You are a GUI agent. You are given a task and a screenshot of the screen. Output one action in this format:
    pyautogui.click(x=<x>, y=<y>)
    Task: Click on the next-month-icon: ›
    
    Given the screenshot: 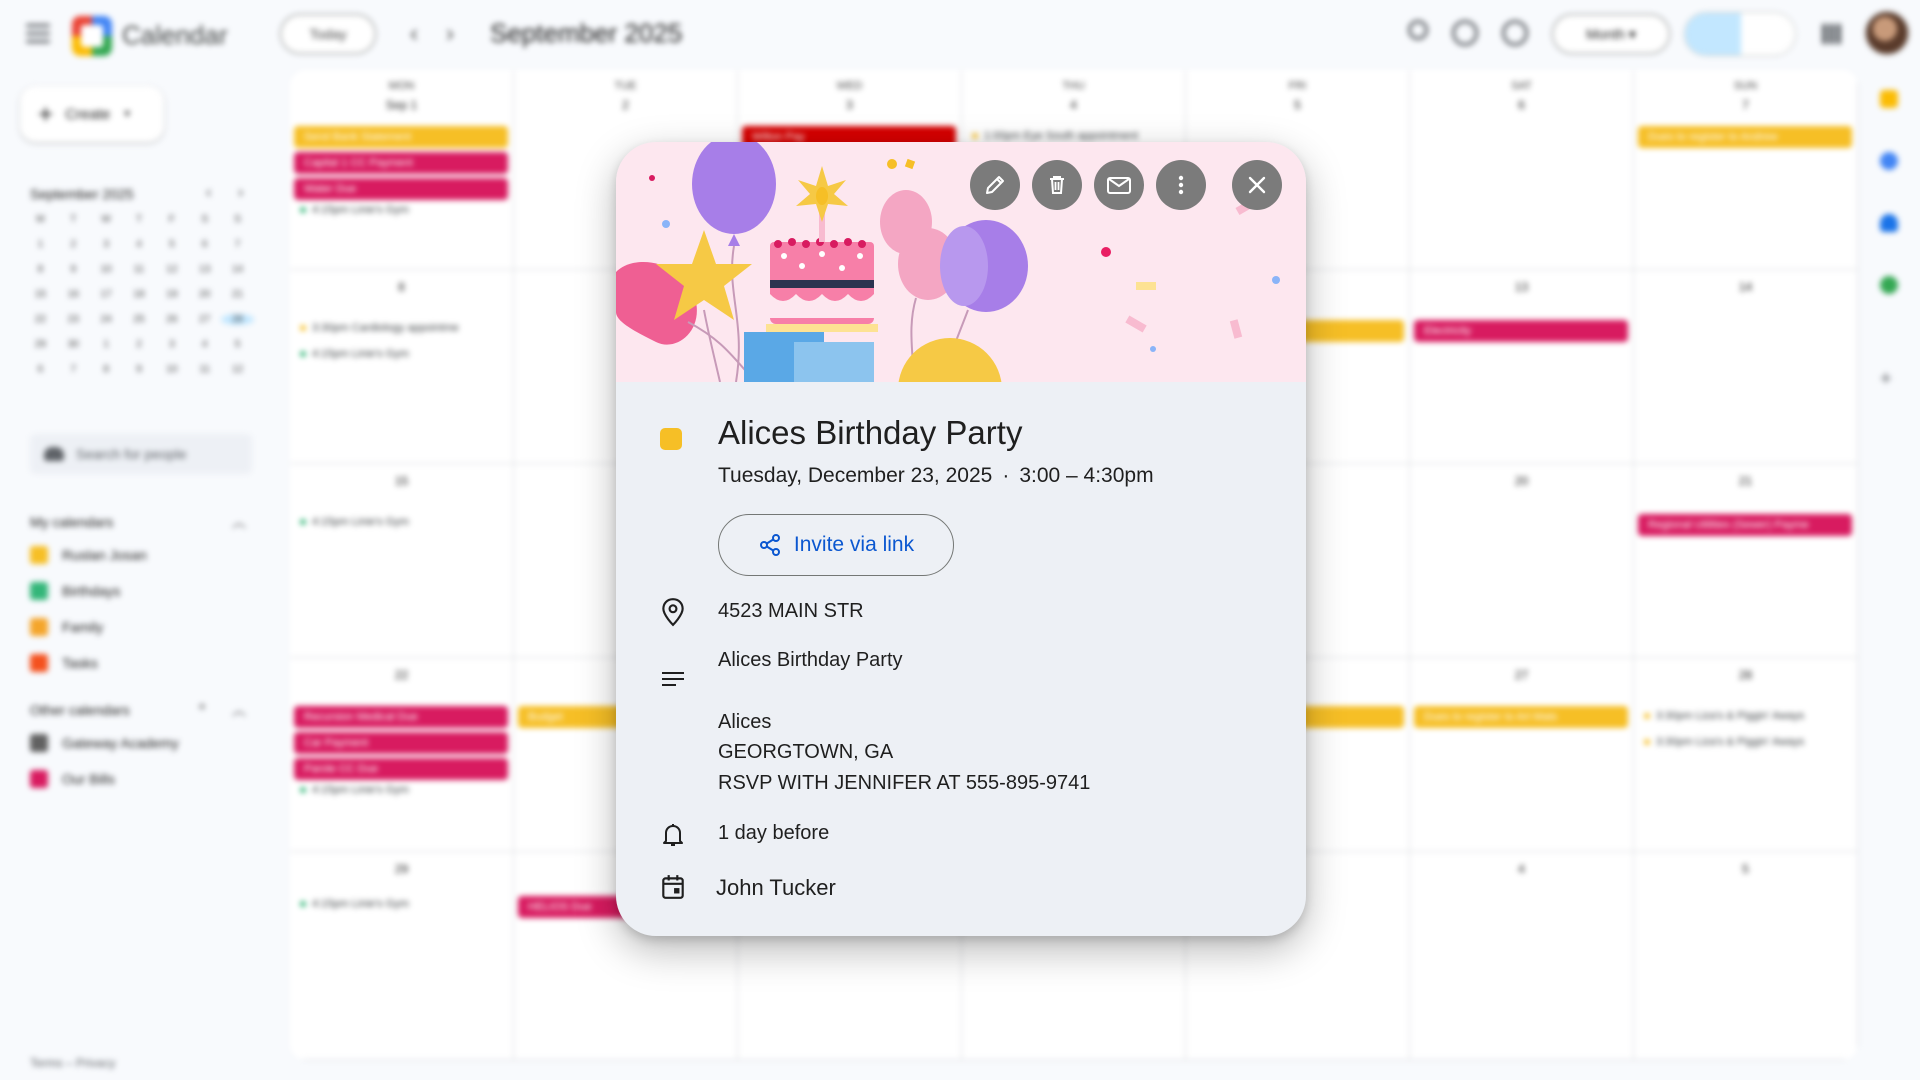 What is the action you would take?
    pyautogui.click(x=450, y=34)
    